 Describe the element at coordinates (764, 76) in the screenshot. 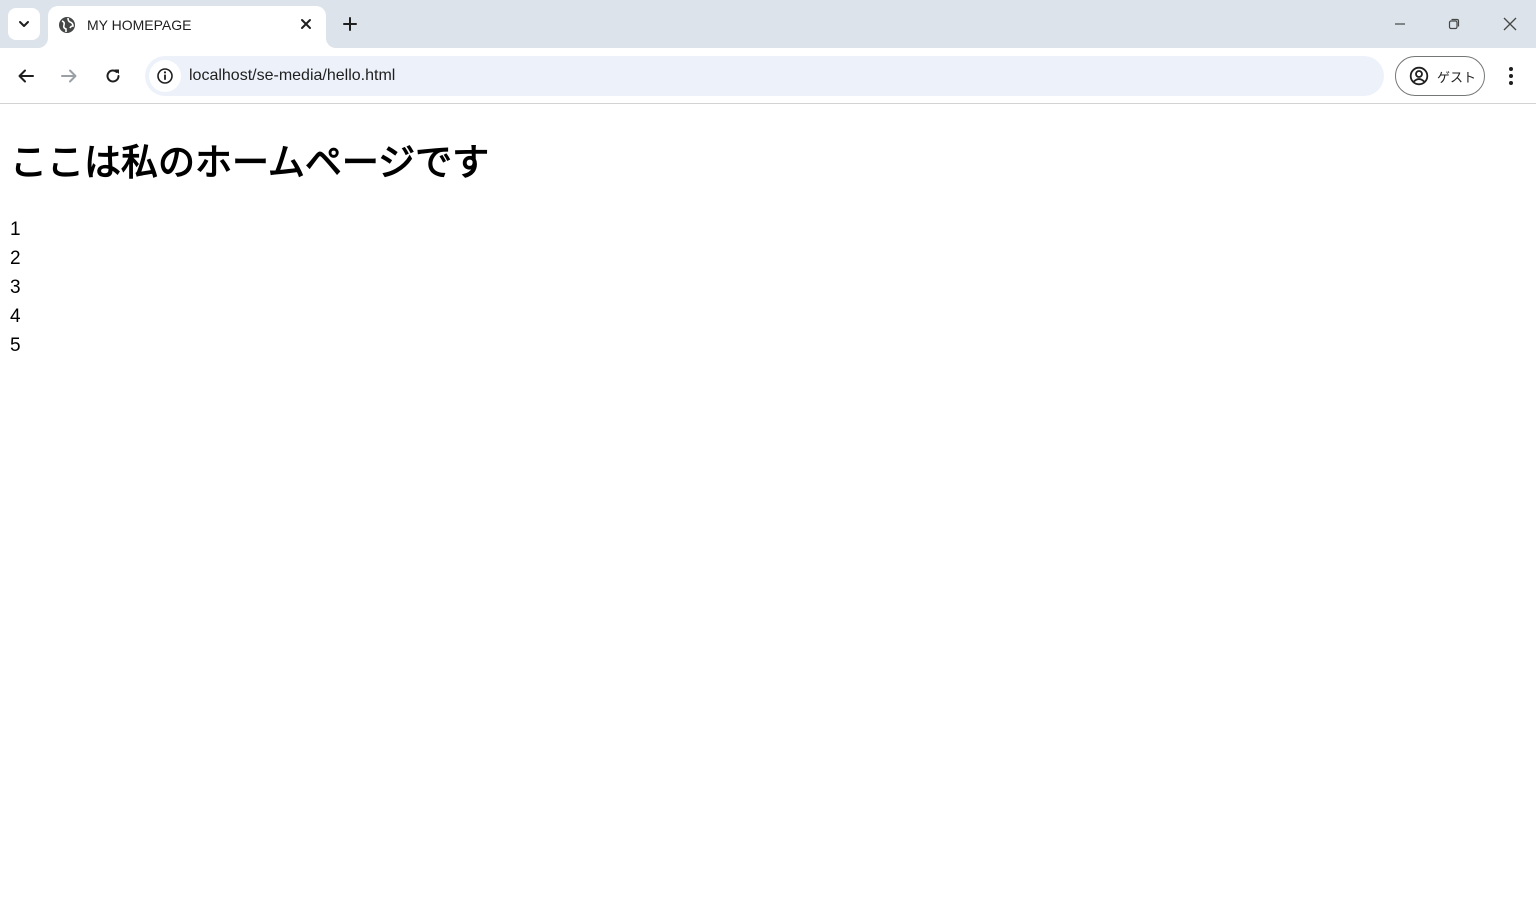

I see `address-bar: localhost/se-media/hello.html` at that location.